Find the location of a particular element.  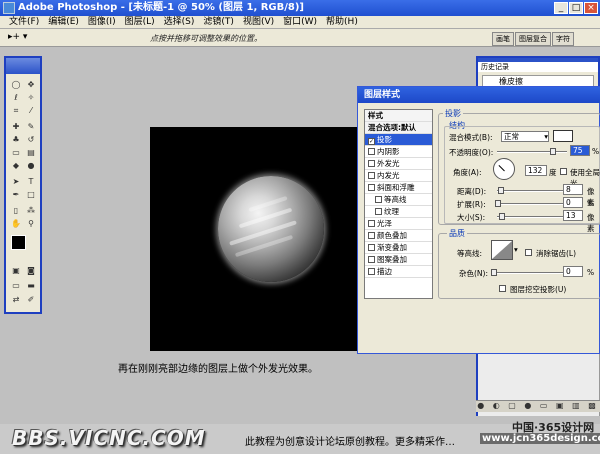

tool-preset-picker: ▸+ ▾ is located at coordinates (17, 37).